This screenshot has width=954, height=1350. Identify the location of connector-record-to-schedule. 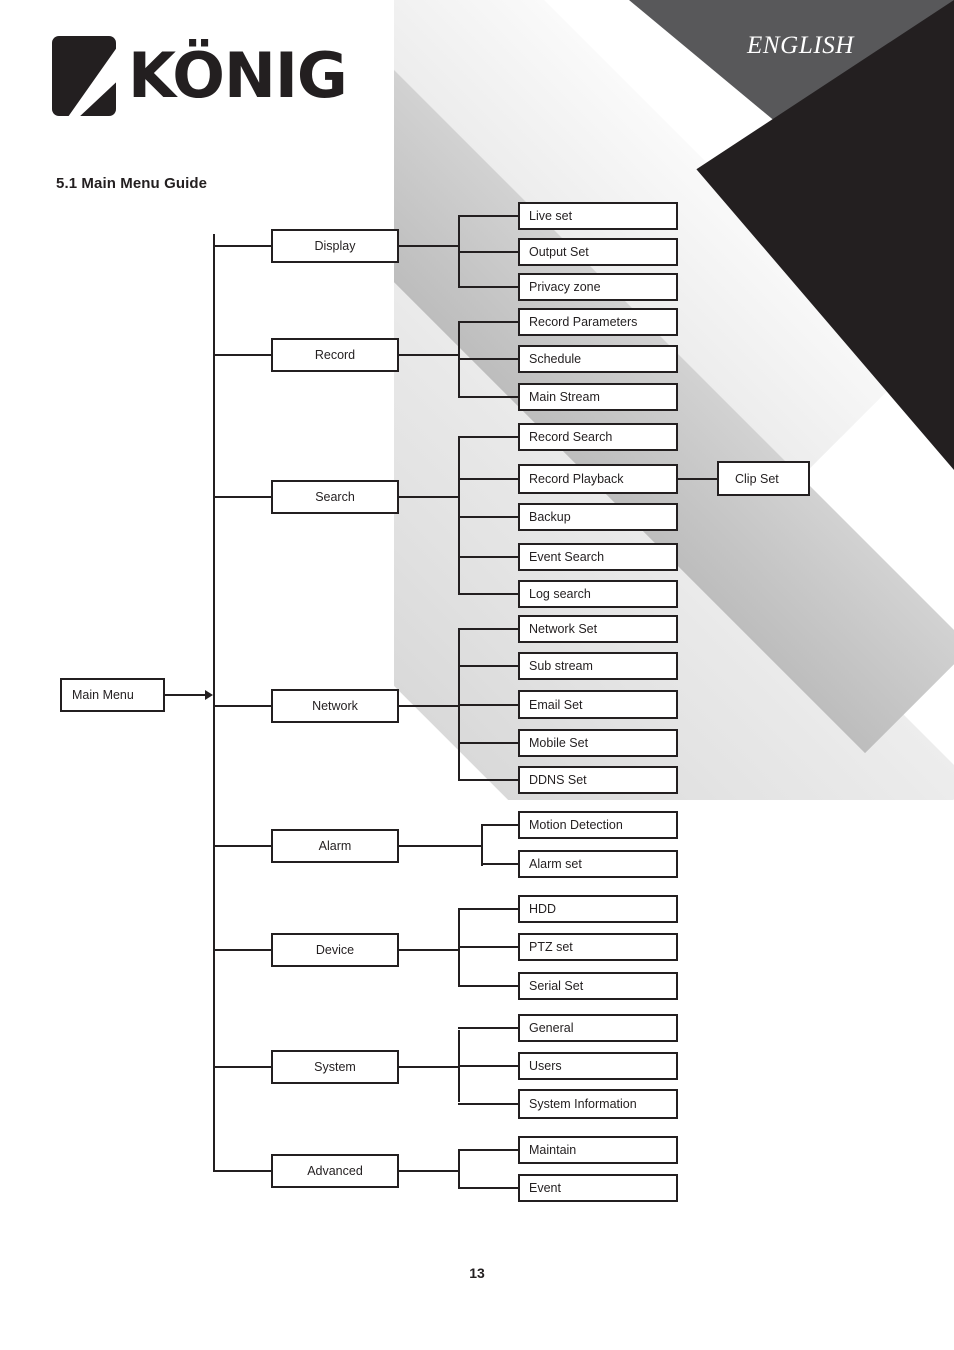
(488, 359).